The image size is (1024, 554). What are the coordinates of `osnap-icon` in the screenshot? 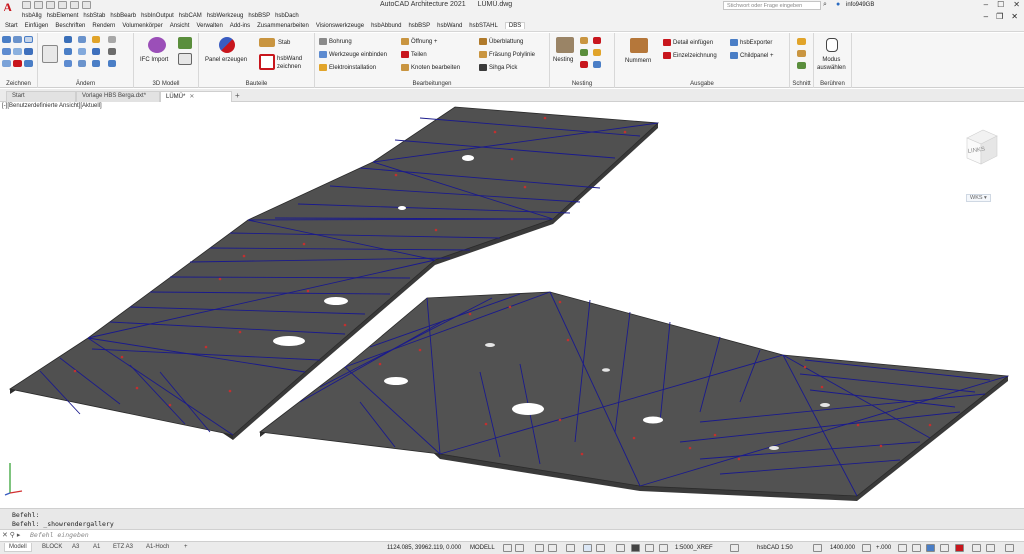 It's located at (570, 548).